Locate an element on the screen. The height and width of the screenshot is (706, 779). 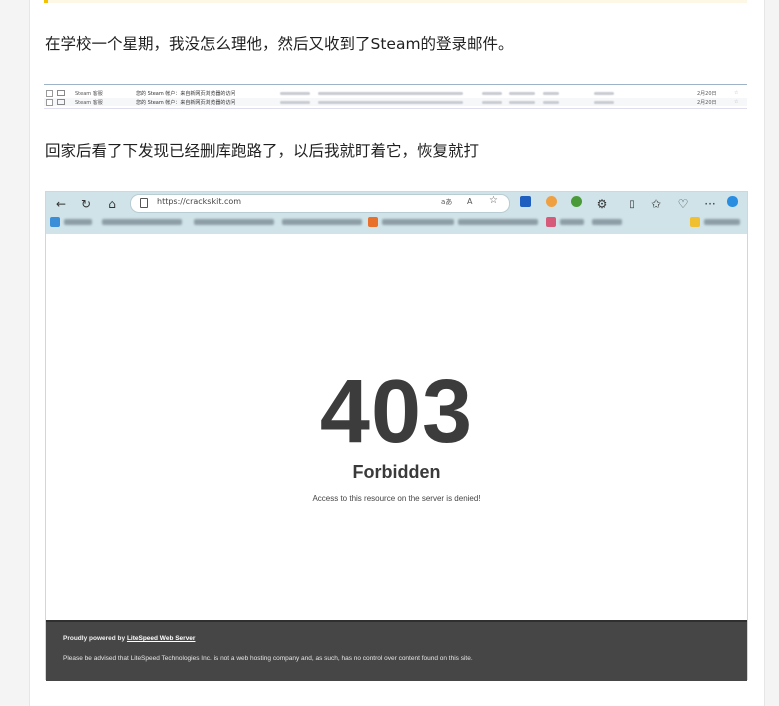
more-menu-icon: ··· is located at coordinates (710, 204).